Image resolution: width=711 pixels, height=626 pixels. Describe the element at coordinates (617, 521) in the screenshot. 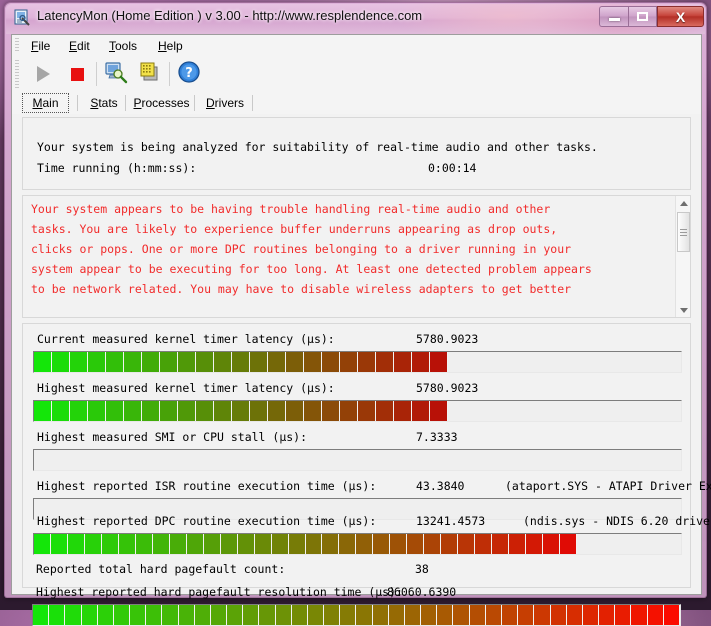

I see `highest-dpc-execution-time-extra: (ndis.sys - NDIS 6.20 driver,` at that location.